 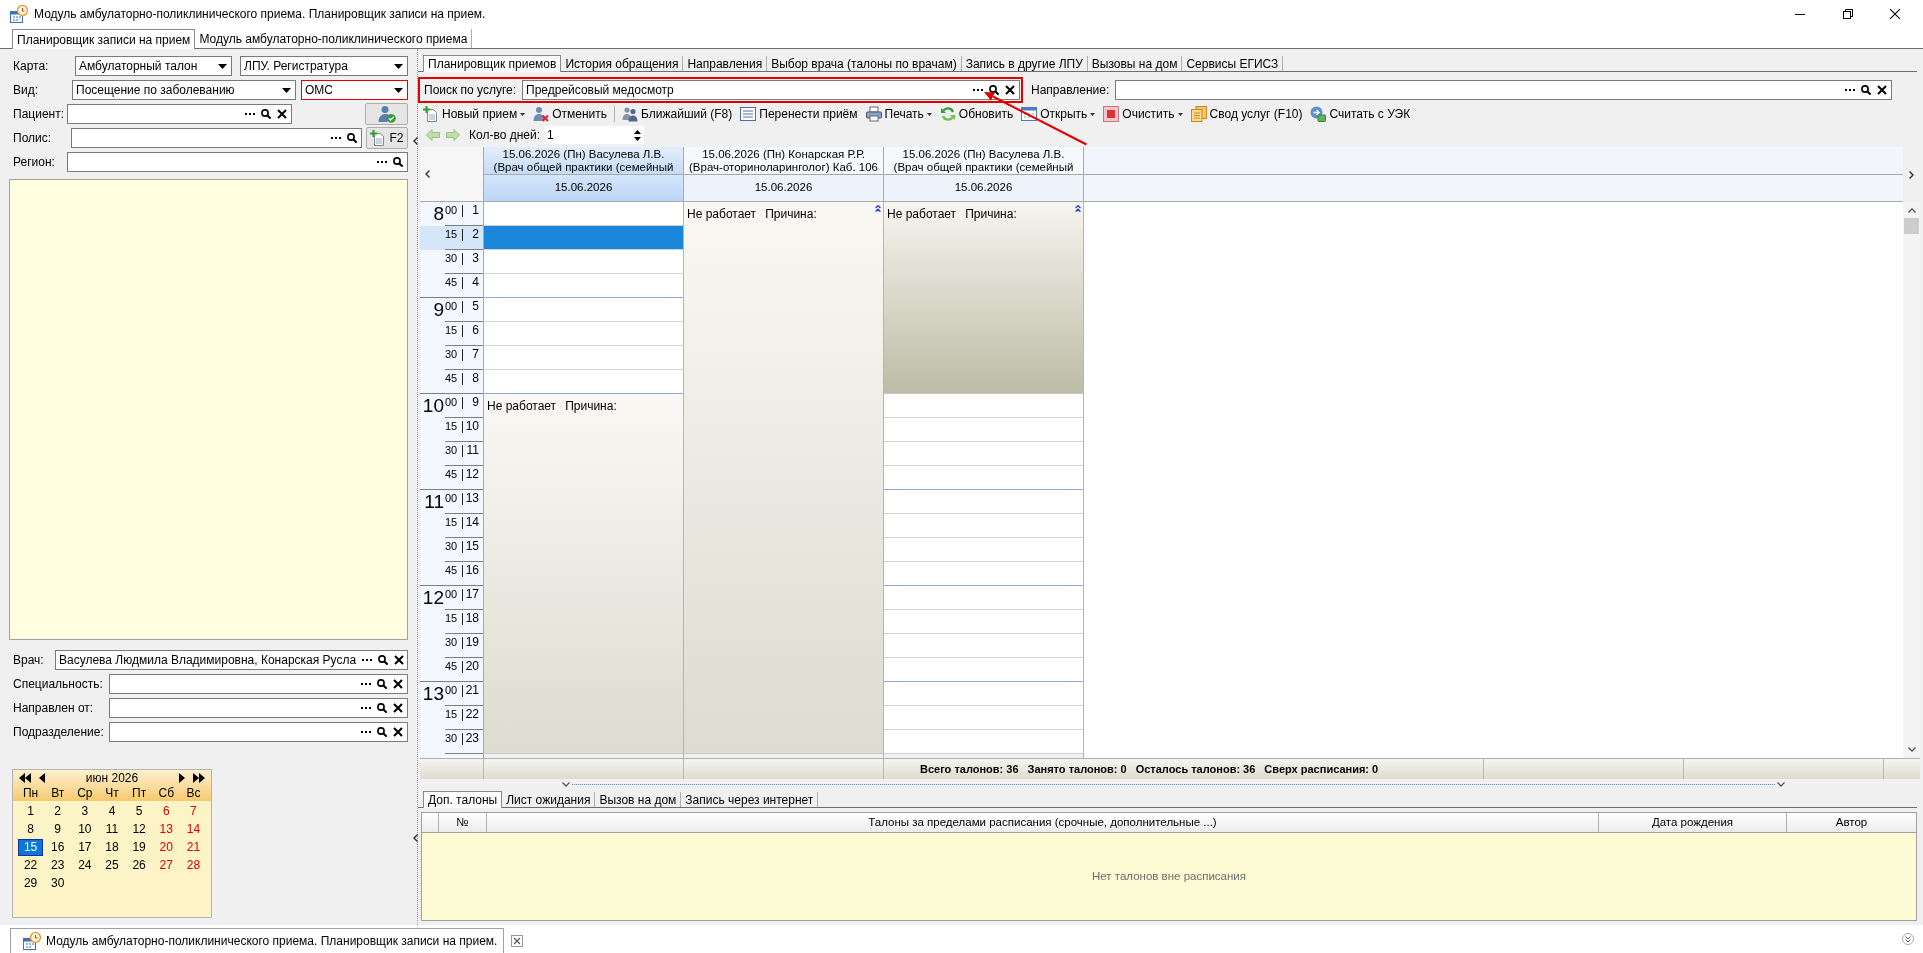 What do you see at coordinates (1058, 114) in the screenshot?
I see `open-button: Открыть` at bounding box center [1058, 114].